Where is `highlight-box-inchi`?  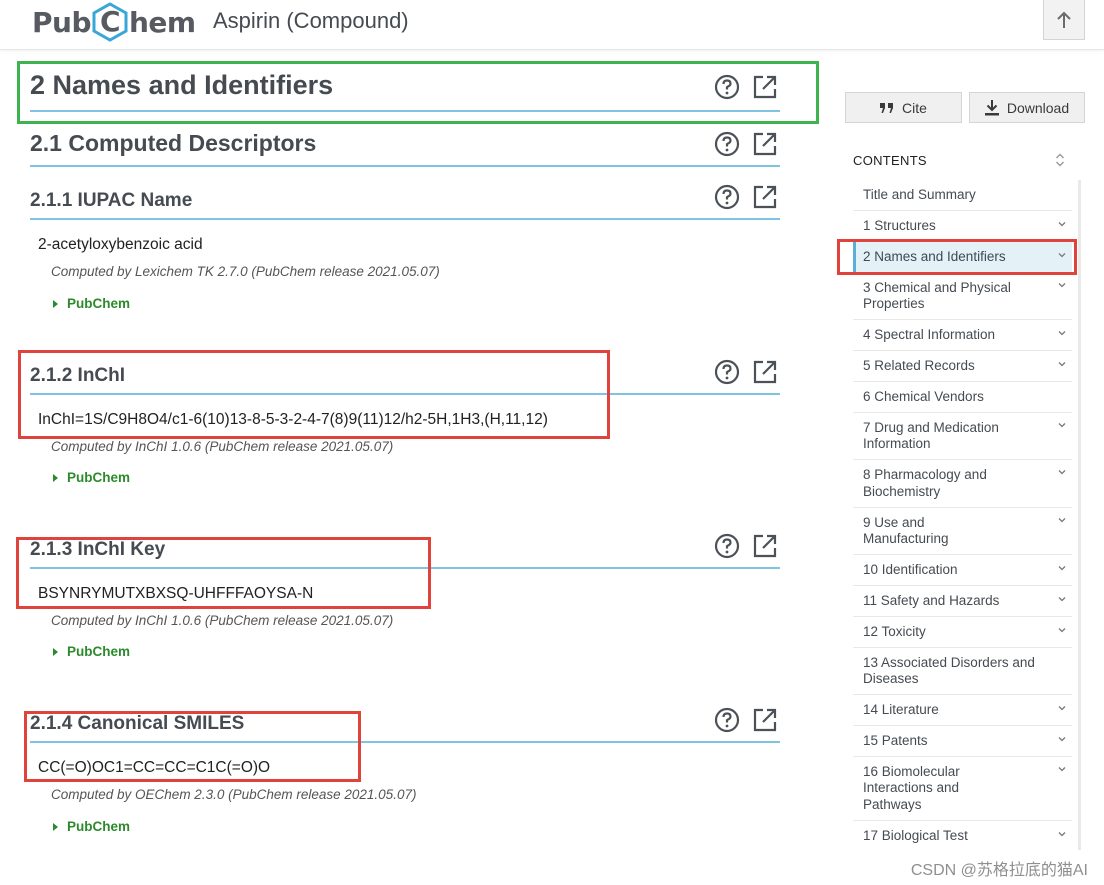
highlight-box-inchi is located at coordinates (314, 394).